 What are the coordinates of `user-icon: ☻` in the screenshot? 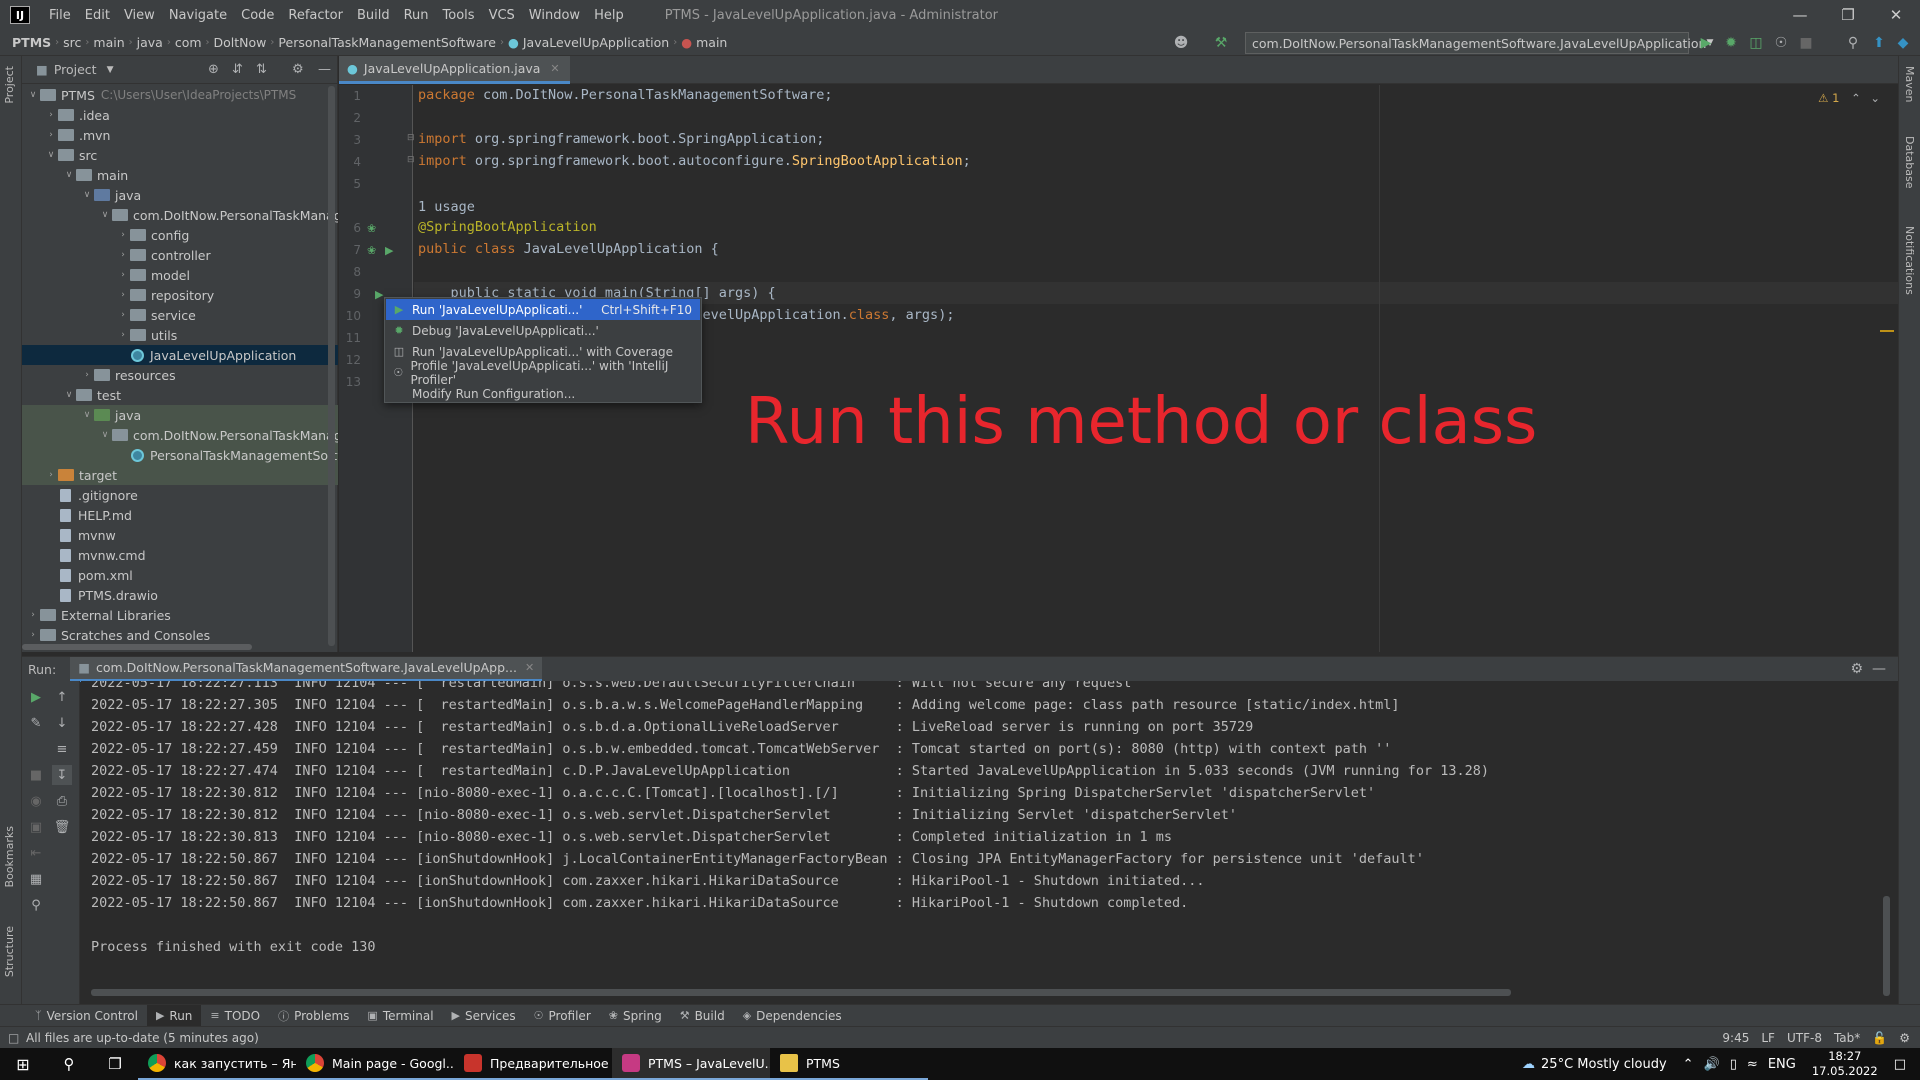 It's located at (1181, 43).